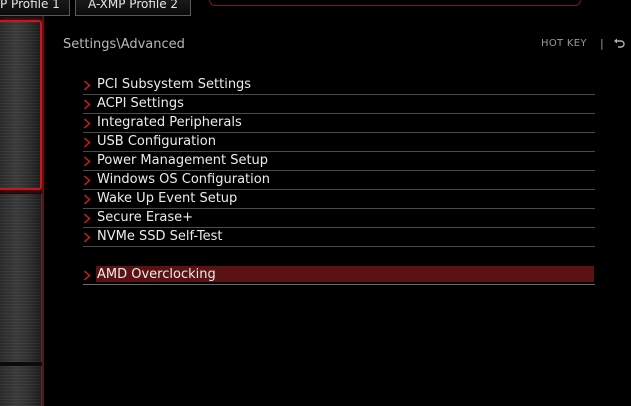 Image resolution: width=631 pixels, height=406 pixels. I want to click on sidebar-item-mflash, so click(21, 386).